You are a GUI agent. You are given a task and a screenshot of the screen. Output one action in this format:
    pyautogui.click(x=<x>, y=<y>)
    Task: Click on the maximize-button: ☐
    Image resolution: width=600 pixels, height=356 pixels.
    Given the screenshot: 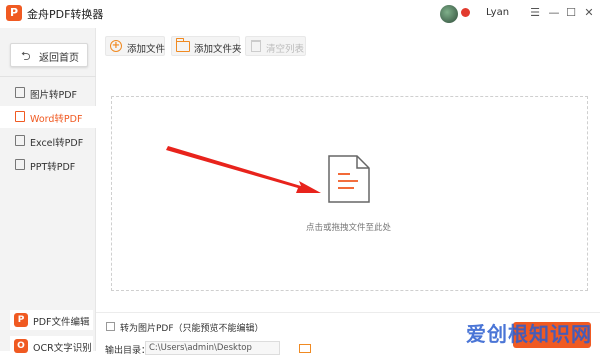 What is the action you would take?
    pyautogui.click(x=571, y=13)
    